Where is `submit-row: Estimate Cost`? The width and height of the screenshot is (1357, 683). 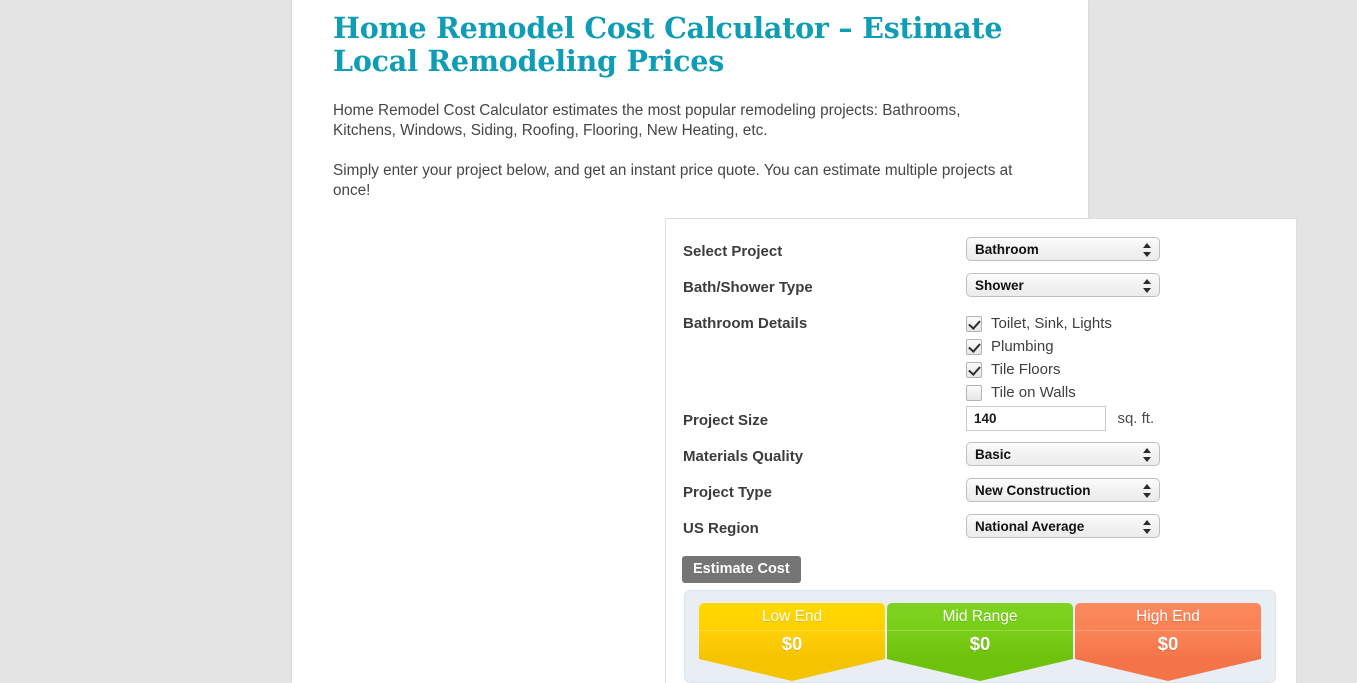
submit-row: Estimate Cost is located at coordinates (989, 565).